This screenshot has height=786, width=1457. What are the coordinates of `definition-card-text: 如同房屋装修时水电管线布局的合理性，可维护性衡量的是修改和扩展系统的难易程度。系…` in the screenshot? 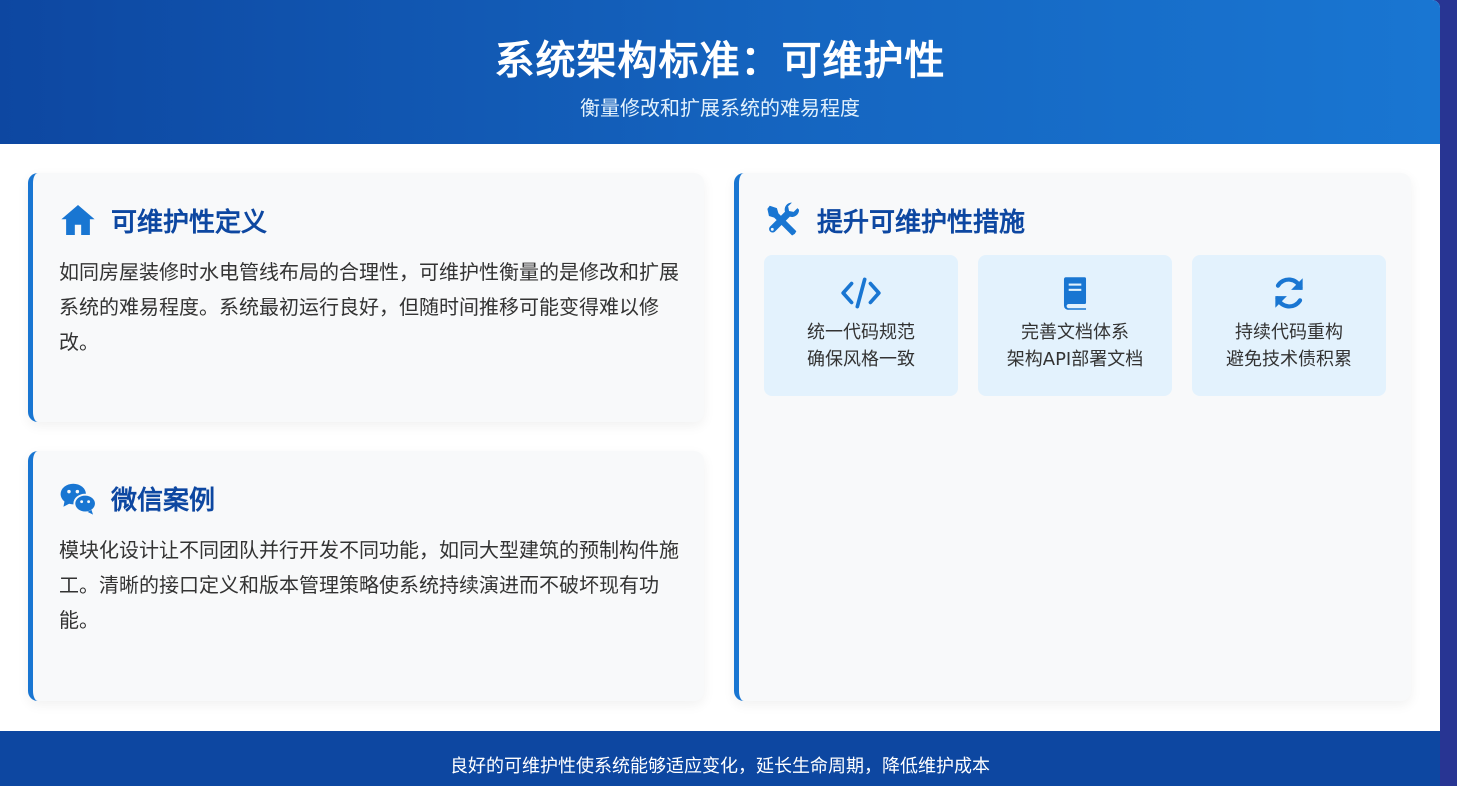 It's located at (369, 307).